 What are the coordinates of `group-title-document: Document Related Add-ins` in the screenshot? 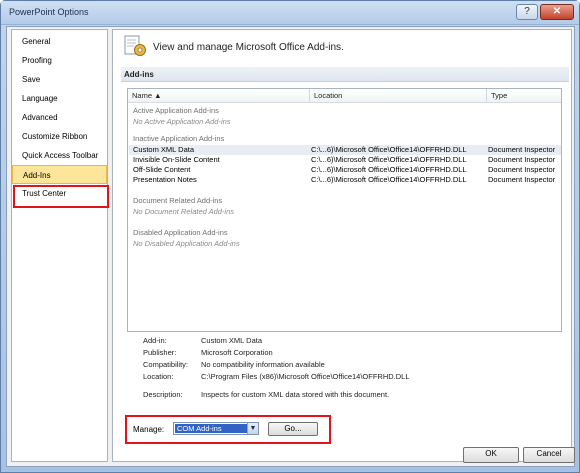 It's located at (178, 200).